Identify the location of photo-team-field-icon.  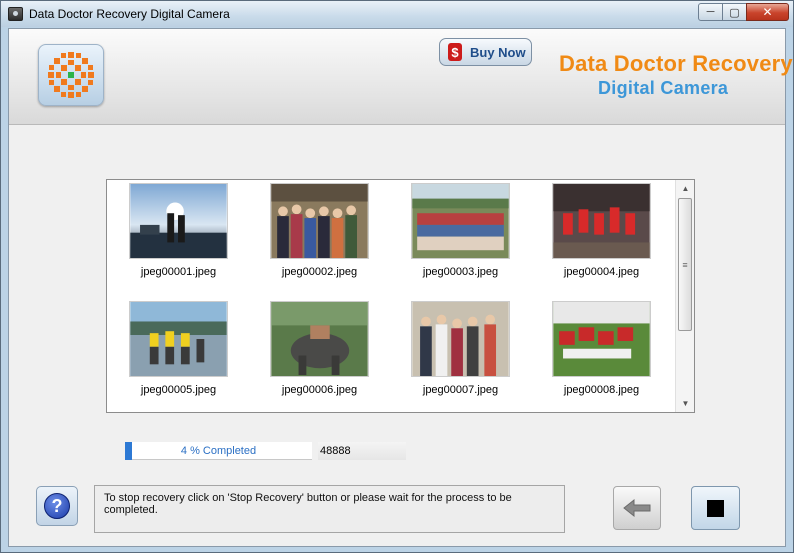
(601, 339).